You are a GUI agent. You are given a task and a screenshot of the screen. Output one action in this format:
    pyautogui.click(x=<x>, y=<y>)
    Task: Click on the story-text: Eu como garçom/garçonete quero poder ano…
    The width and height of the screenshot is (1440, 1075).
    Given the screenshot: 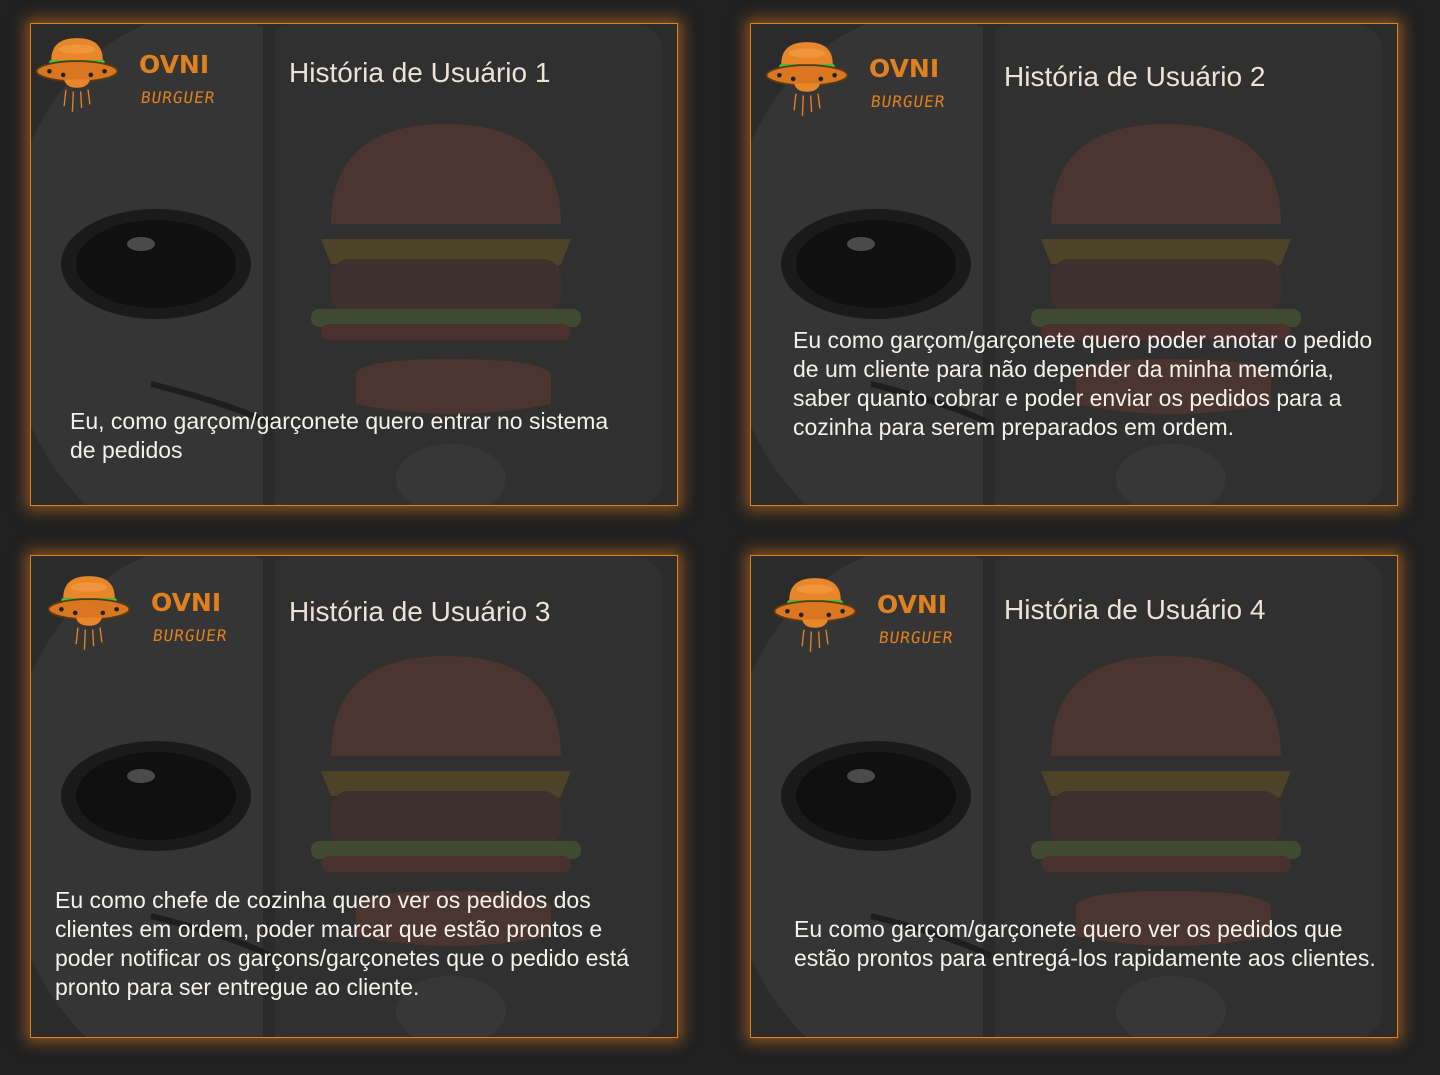 What is the action you would take?
    pyautogui.click(x=1083, y=383)
    